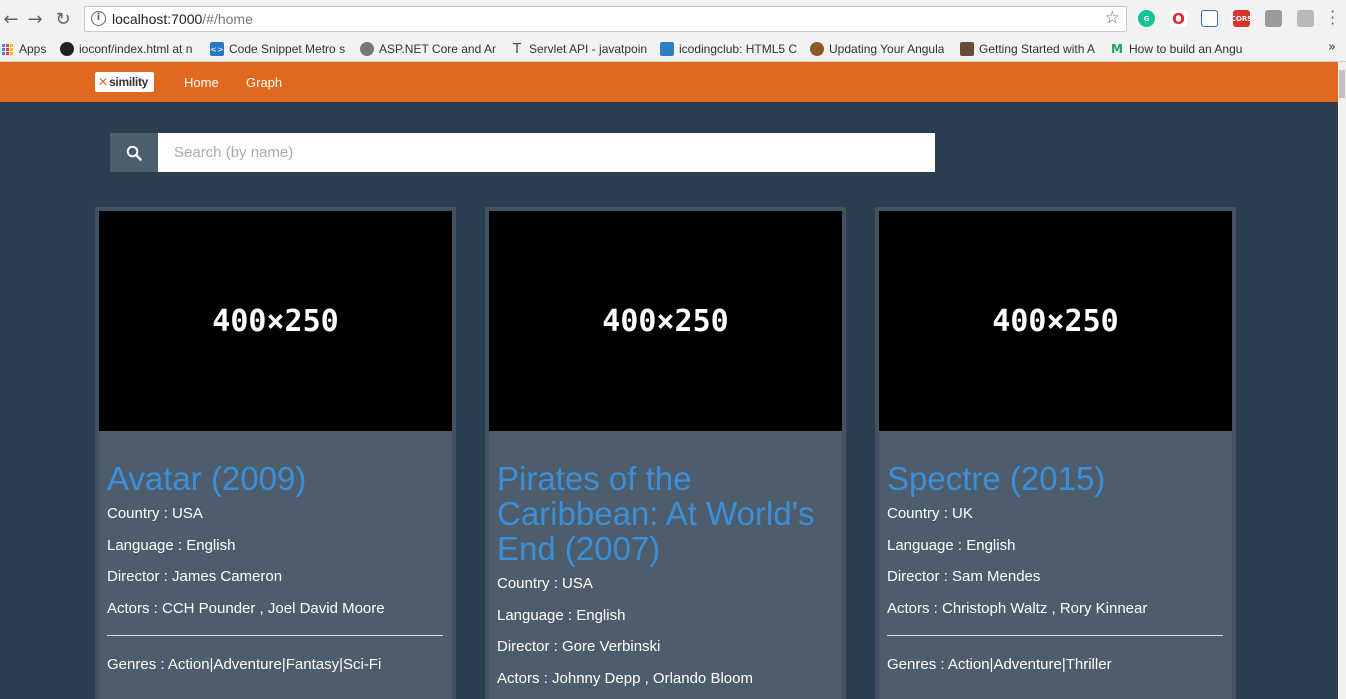 The image size is (1346, 699). Describe the element at coordinates (605, 19) in the screenshot. I see `address-bar: i localhost:7000/#/home ☆` at that location.